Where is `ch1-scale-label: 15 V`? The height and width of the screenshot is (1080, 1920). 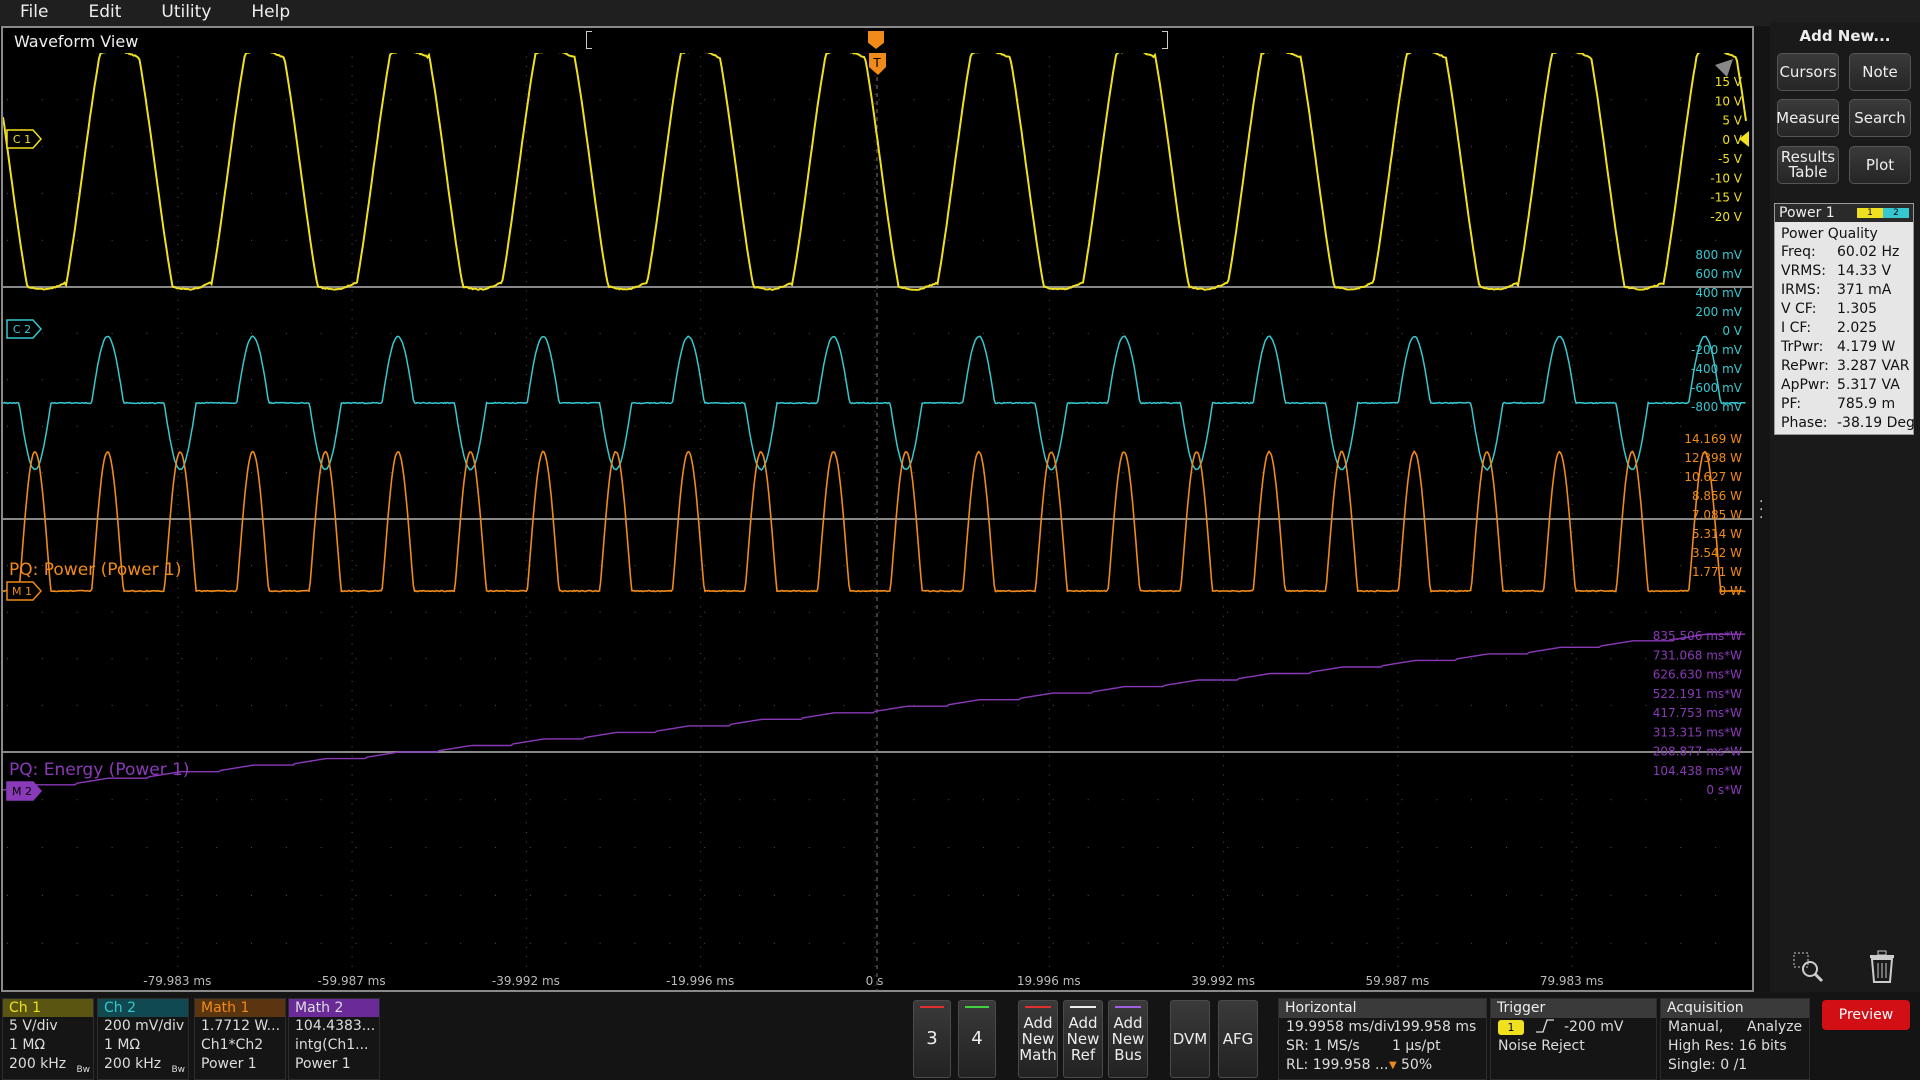
ch1-scale-label: 15 V is located at coordinates (1729, 82).